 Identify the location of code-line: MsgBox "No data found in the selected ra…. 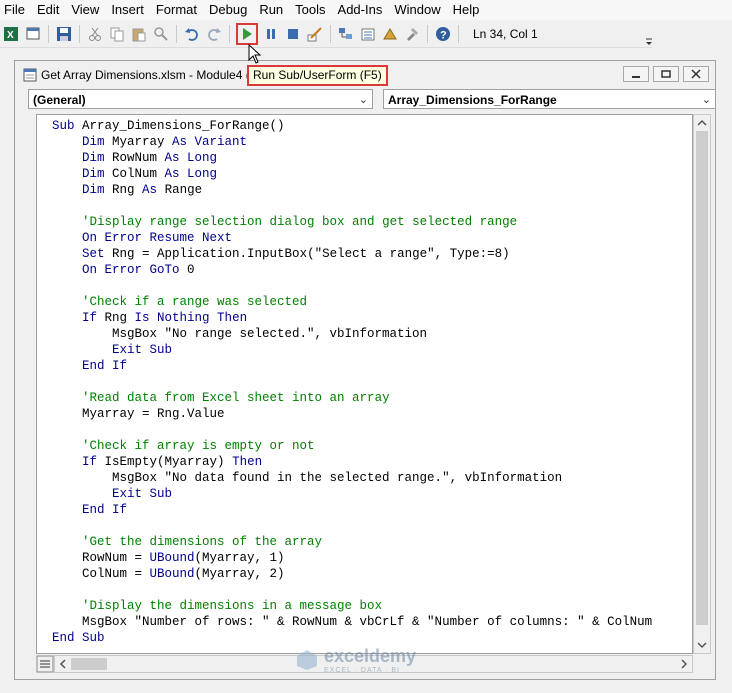
(352, 478).